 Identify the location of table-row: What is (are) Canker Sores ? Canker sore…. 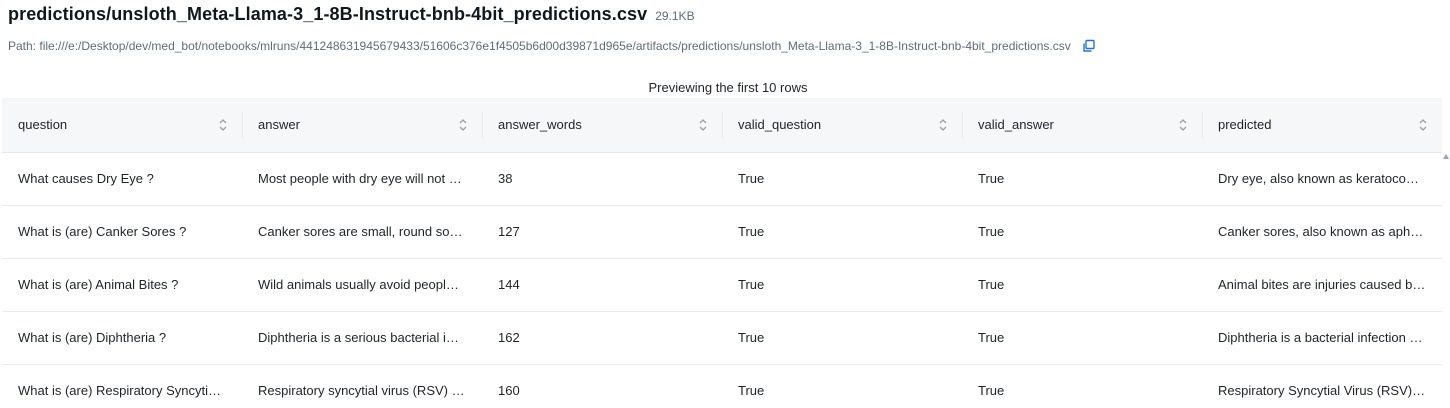
(722, 231).